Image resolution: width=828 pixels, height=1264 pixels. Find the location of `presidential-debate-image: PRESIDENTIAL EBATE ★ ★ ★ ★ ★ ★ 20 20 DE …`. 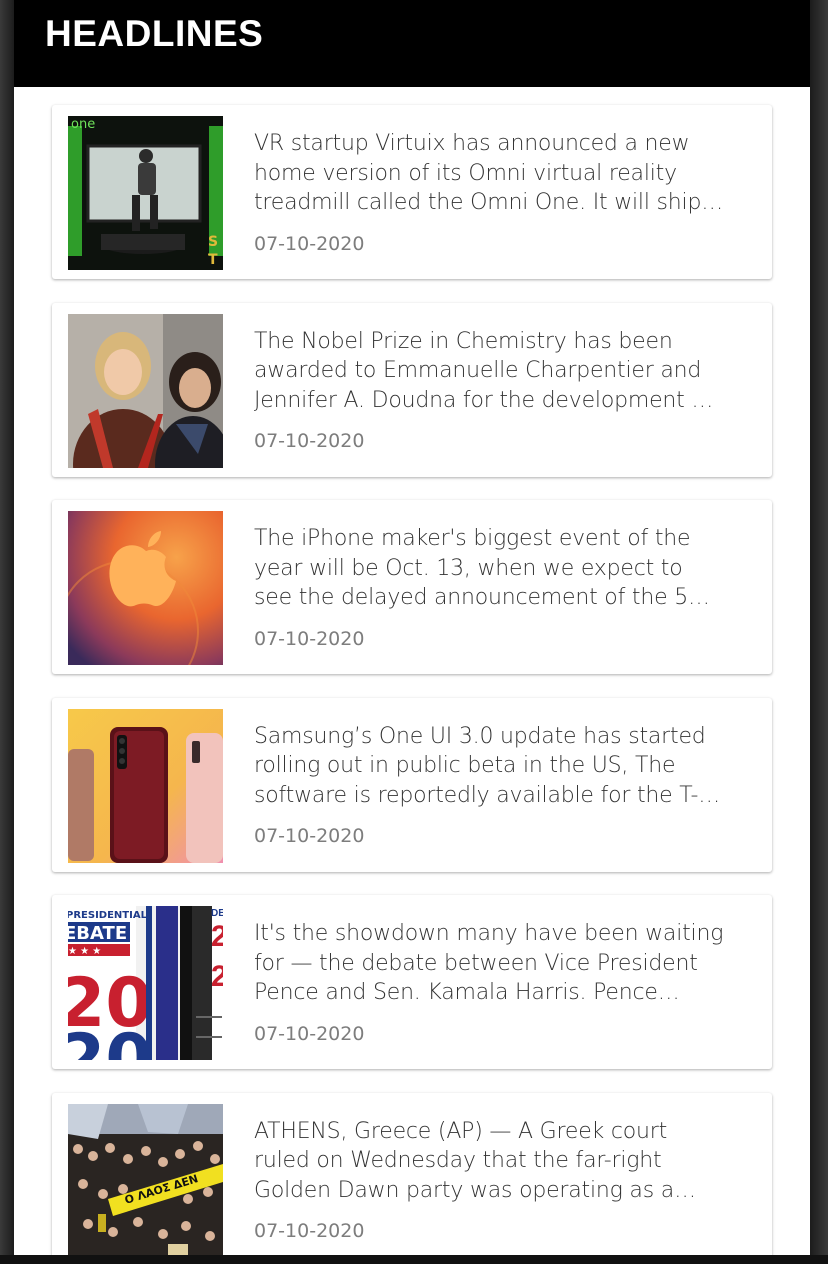

presidential-debate-image: PRESIDENTIAL EBATE ★ ★ ★ ★ ★ ★ 20 20 DE … is located at coordinates (145, 983).